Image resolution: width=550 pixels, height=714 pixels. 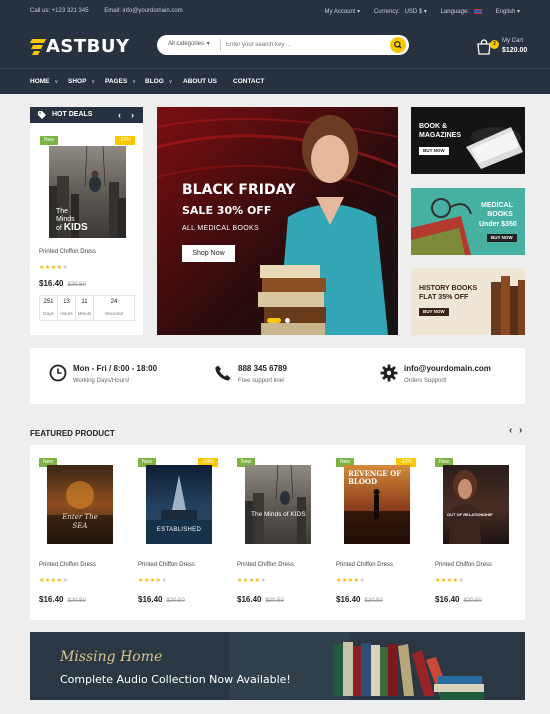 I want to click on clock-icon, so click(x=58, y=373).